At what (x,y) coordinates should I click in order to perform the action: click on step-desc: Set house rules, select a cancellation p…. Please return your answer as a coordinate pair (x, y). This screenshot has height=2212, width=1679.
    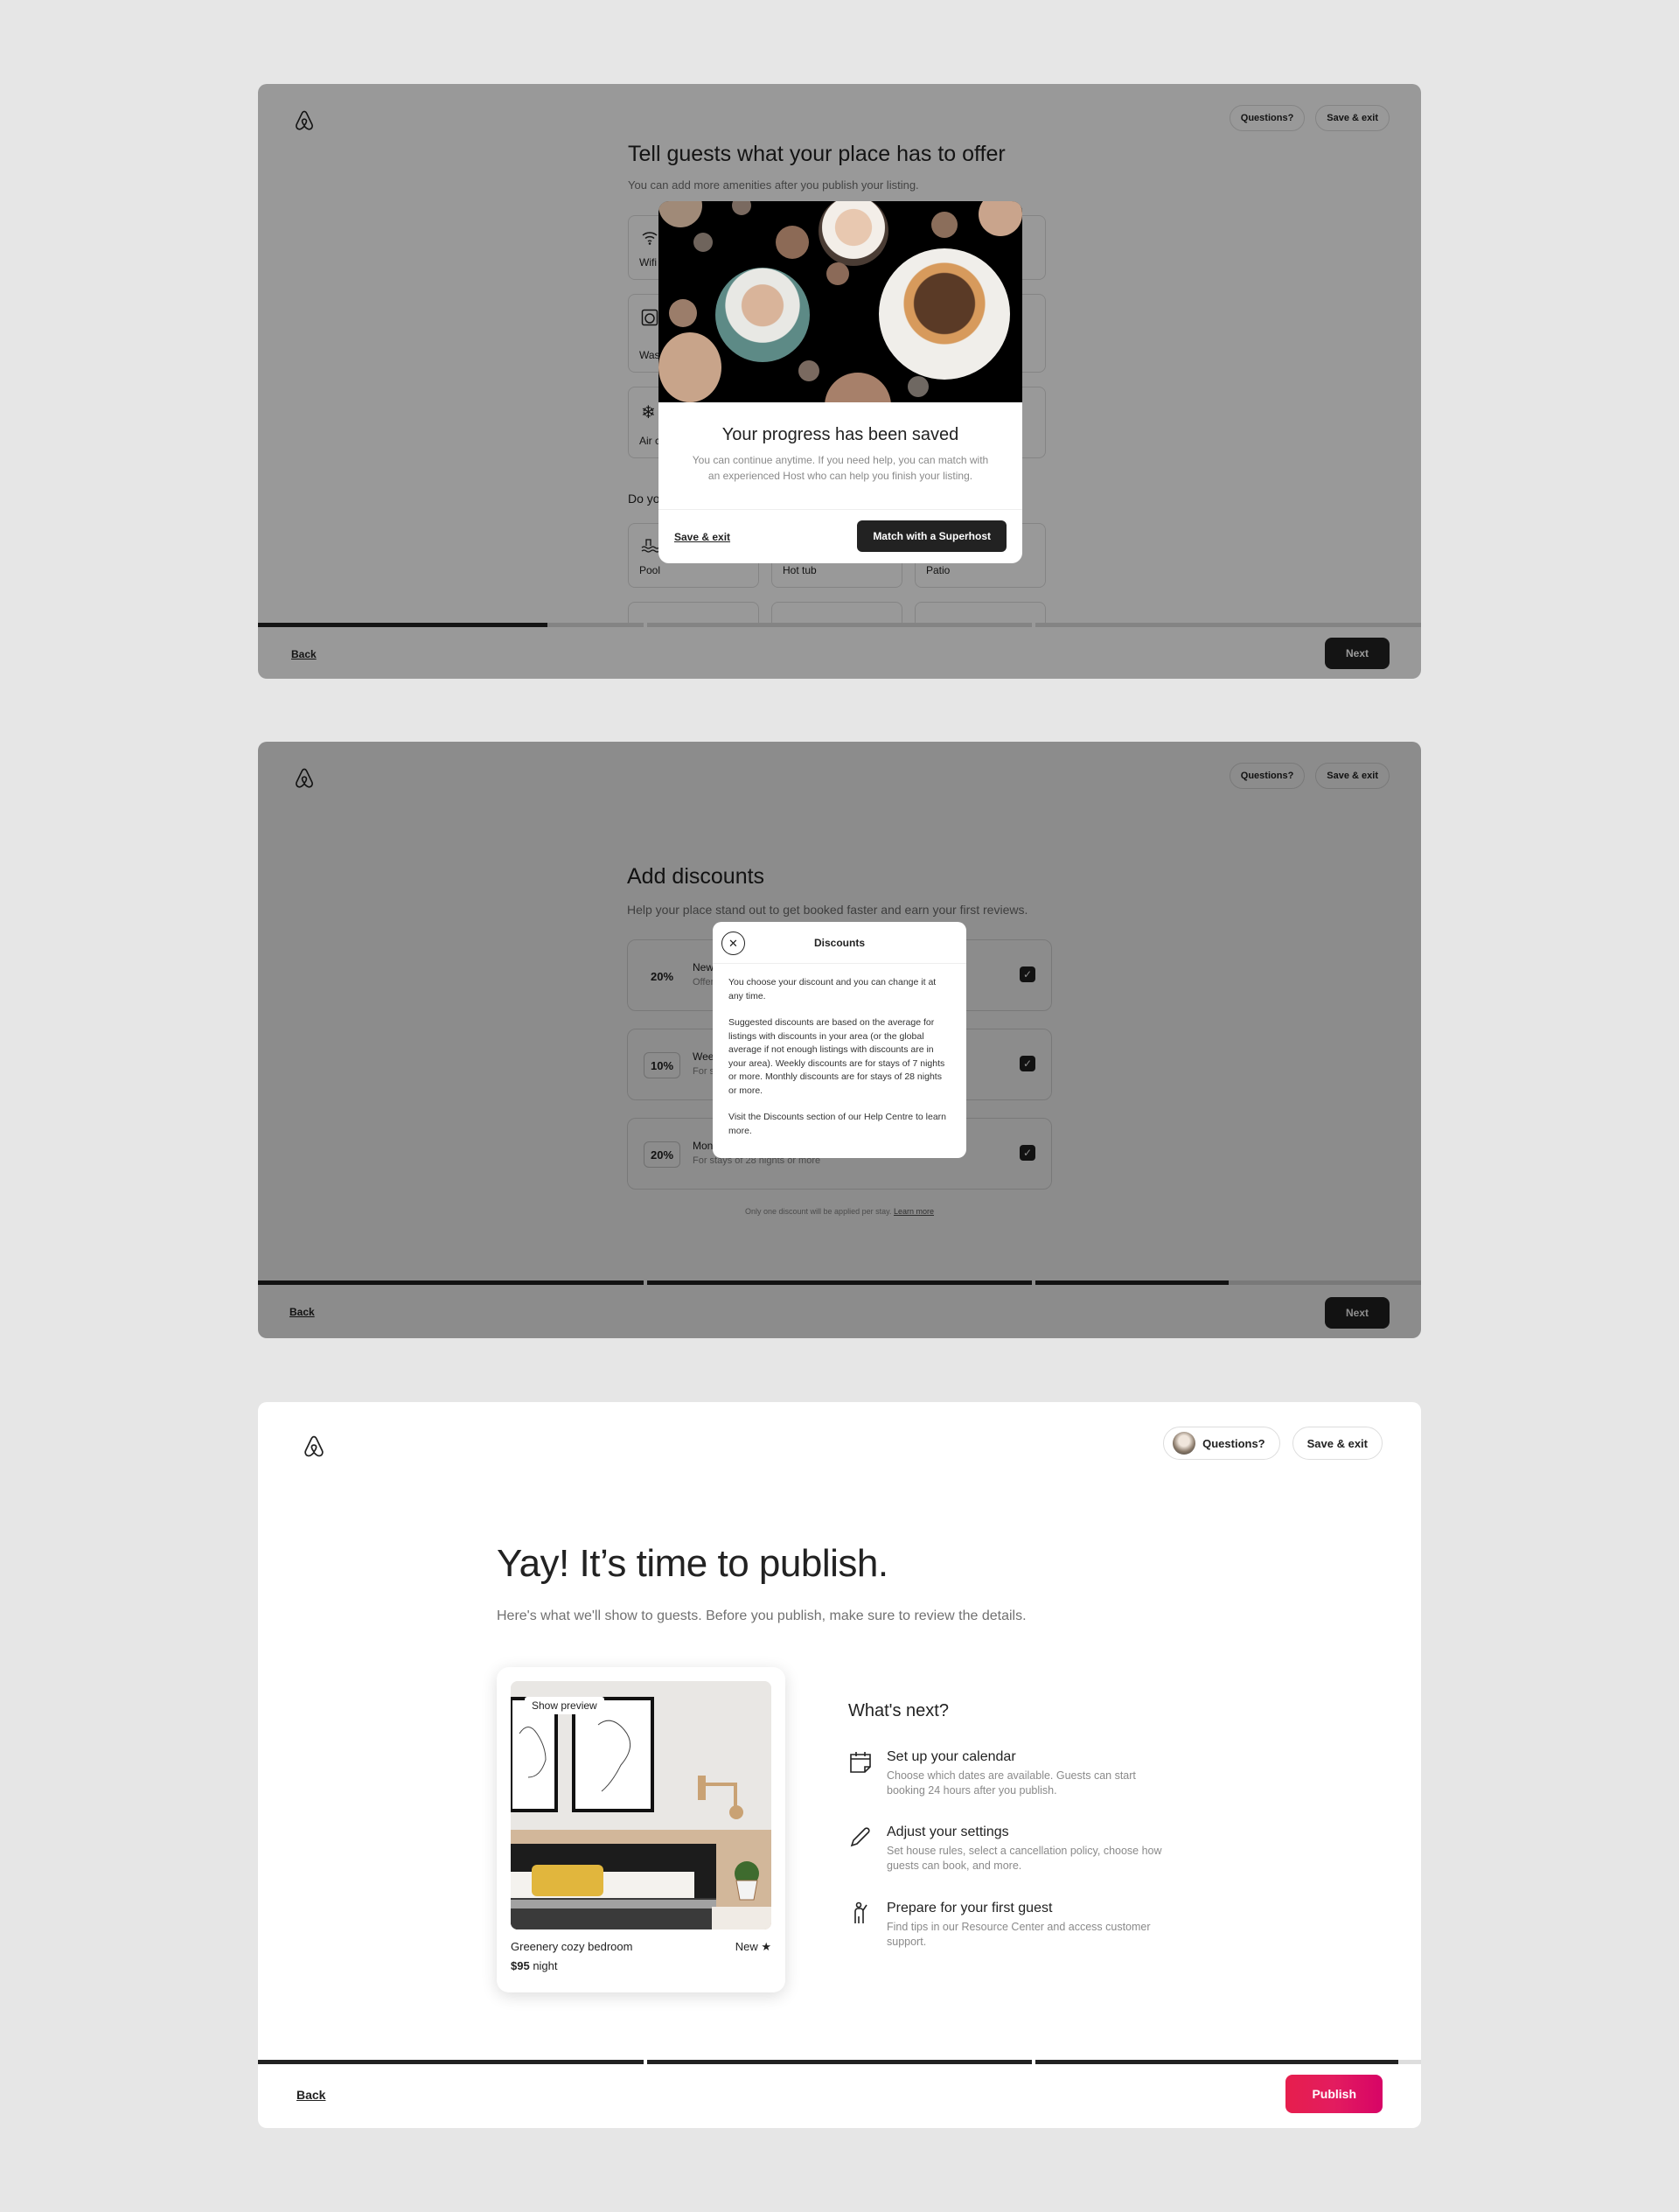
    Looking at the image, I should click on (1024, 1858).